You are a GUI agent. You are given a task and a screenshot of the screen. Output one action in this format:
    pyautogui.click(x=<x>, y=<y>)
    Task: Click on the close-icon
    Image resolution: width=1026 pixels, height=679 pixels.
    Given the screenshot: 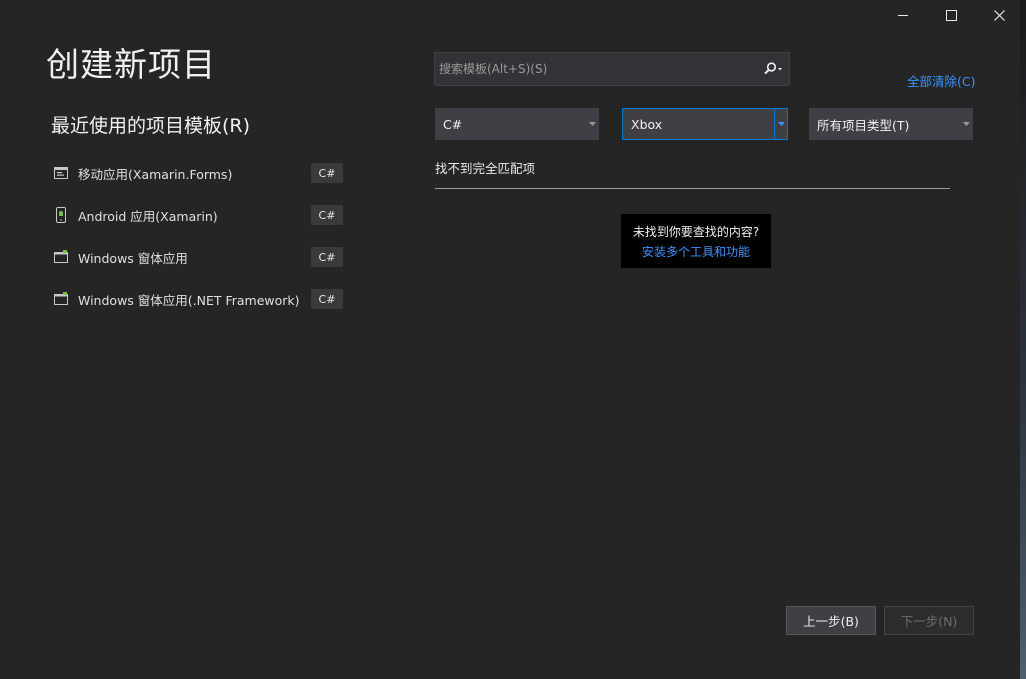 What is the action you would take?
    pyautogui.click(x=999, y=15)
    